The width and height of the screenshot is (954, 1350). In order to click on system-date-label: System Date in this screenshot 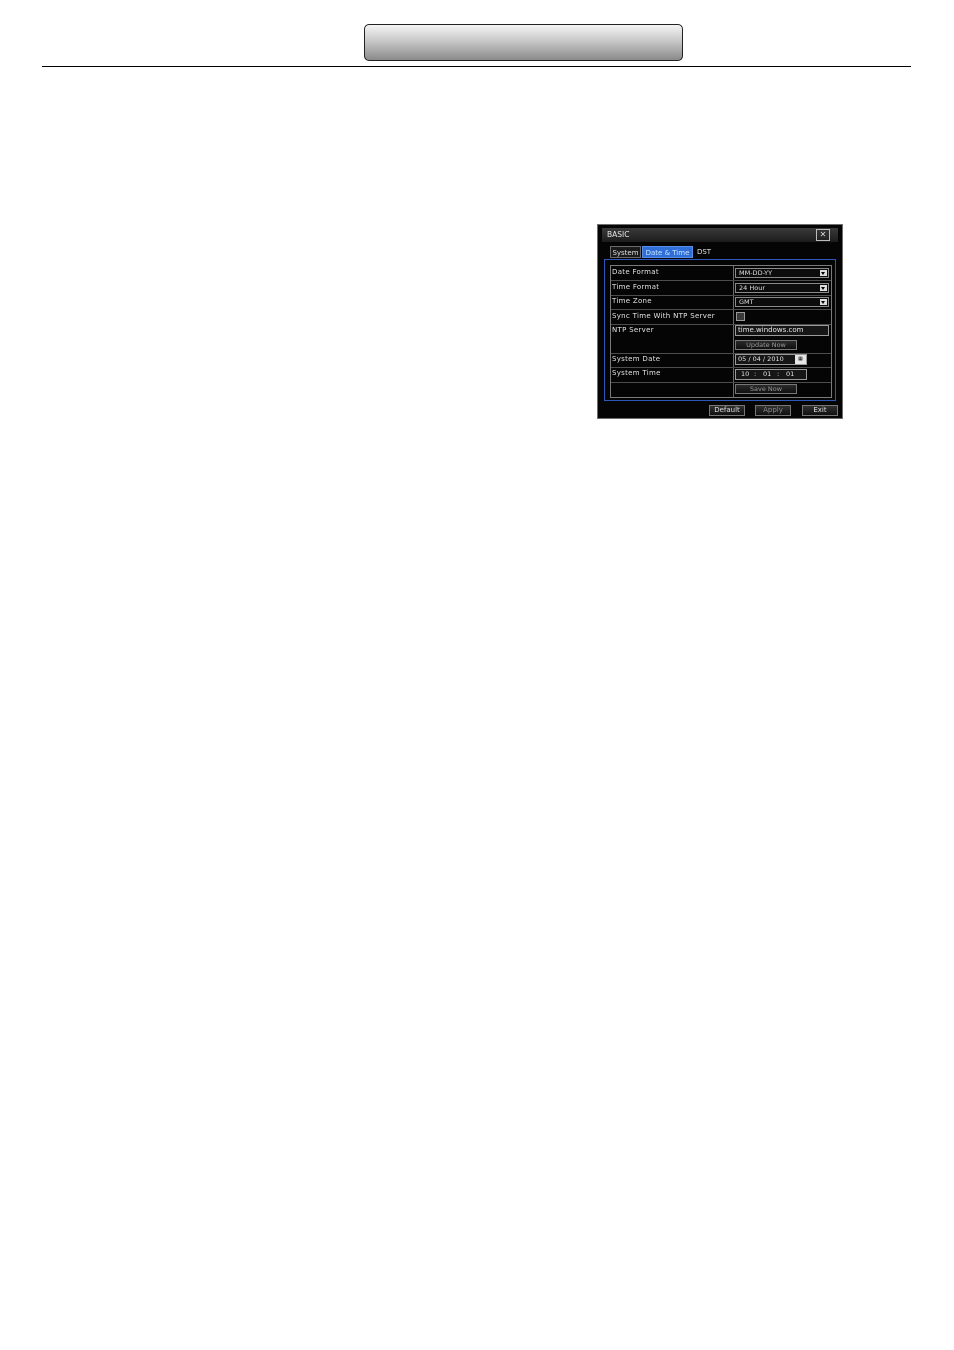, I will do `click(636, 359)`.